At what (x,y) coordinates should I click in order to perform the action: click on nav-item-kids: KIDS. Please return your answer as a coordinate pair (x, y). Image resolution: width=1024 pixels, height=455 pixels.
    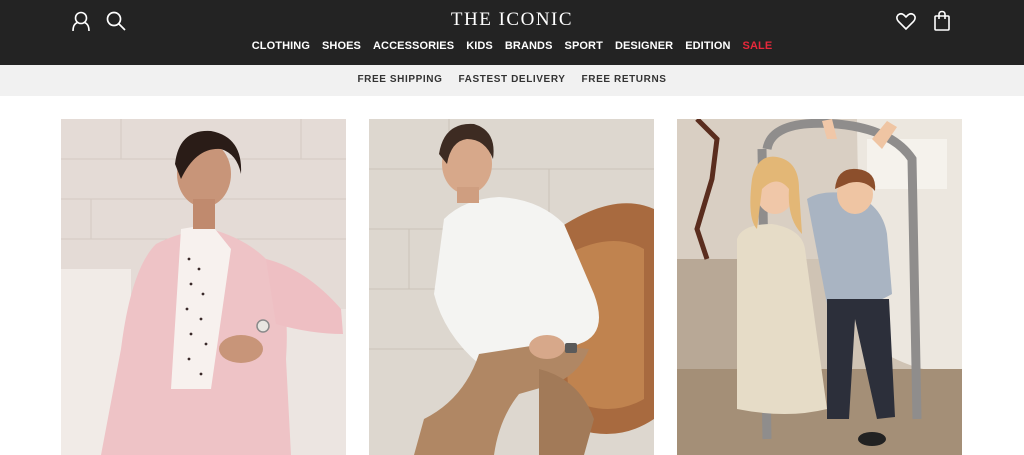
    Looking at the image, I should click on (479, 46).